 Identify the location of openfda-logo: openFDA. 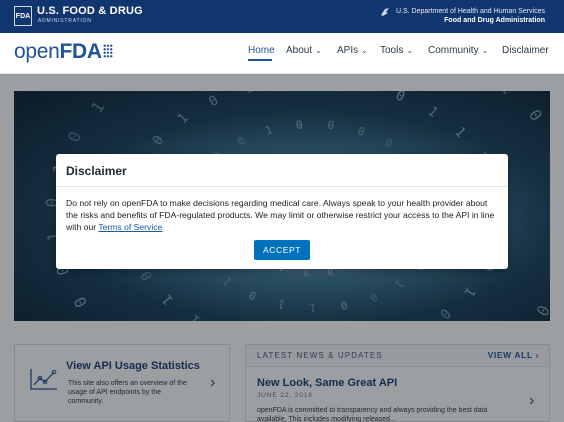
(58, 52).